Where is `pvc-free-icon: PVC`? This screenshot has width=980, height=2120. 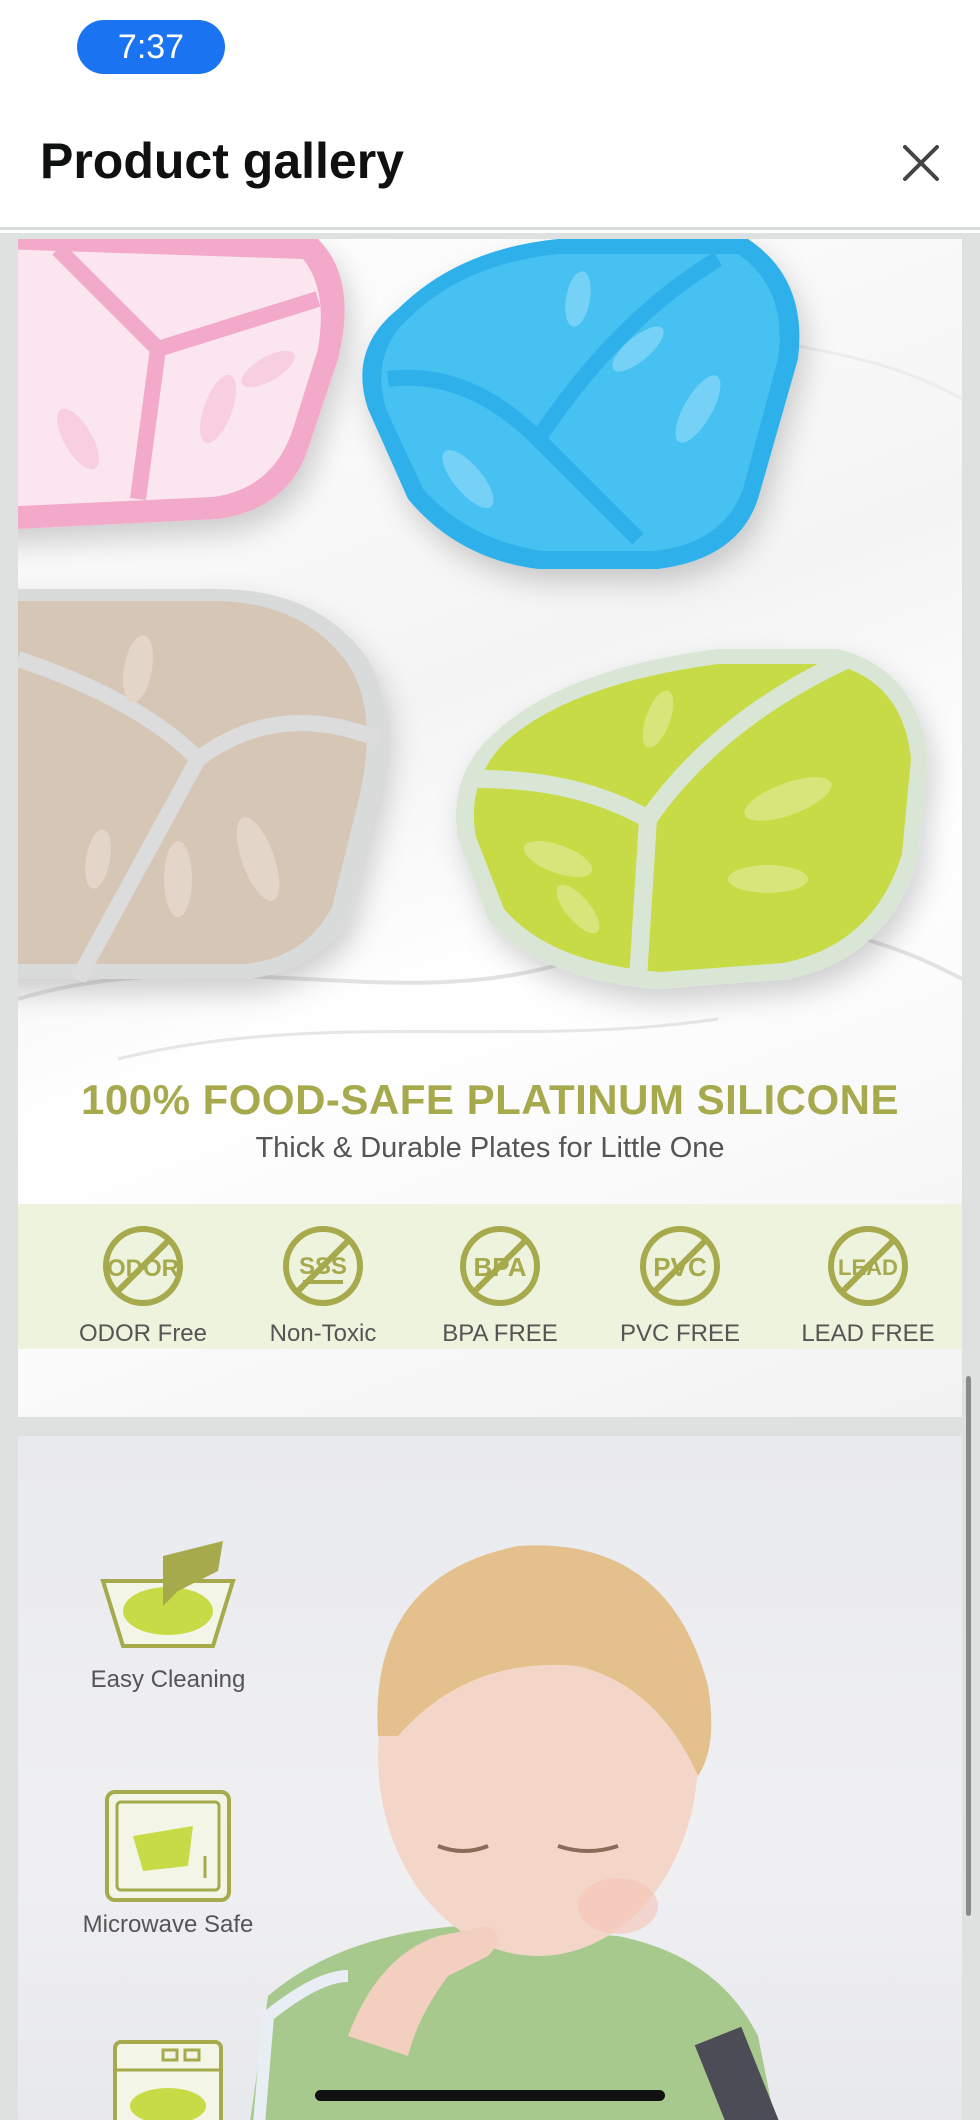
pvc-free-icon: PVC is located at coordinates (680, 1266).